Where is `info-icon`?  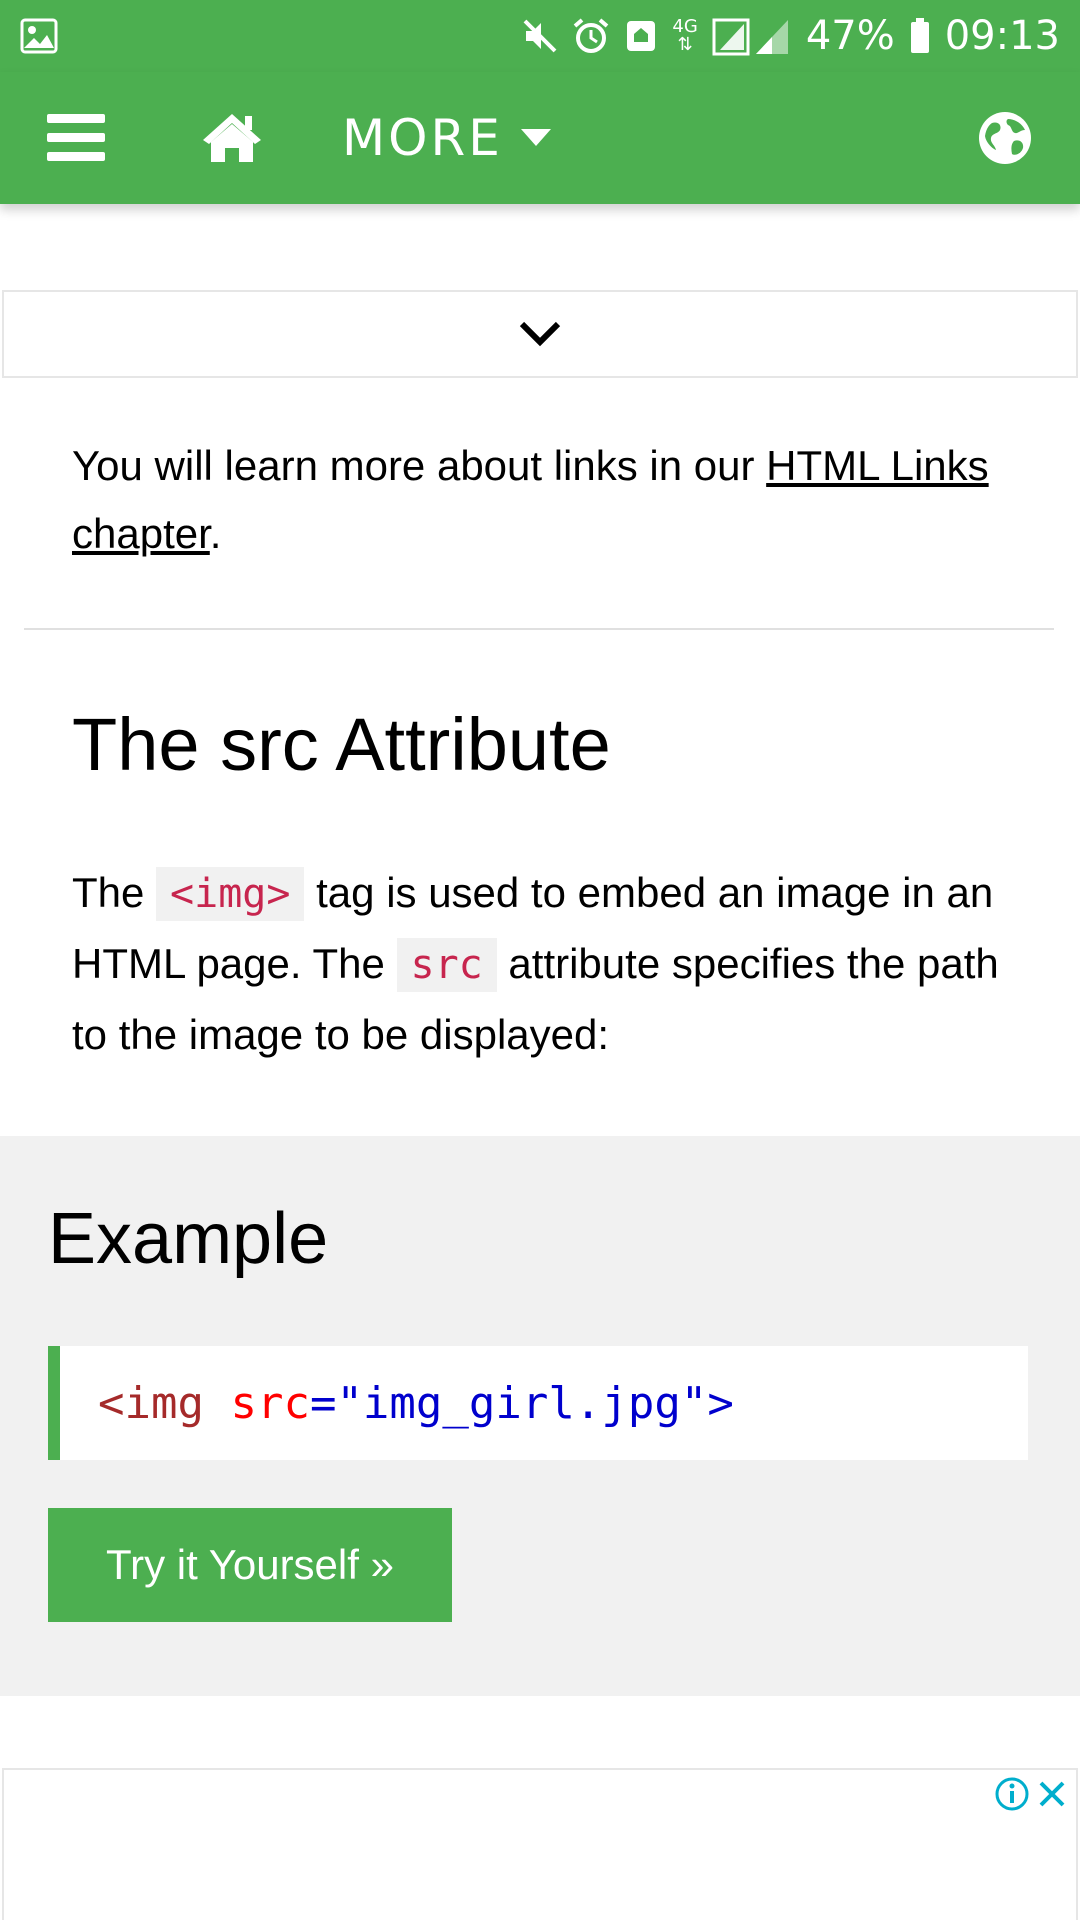 info-icon is located at coordinates (1012, 1796).